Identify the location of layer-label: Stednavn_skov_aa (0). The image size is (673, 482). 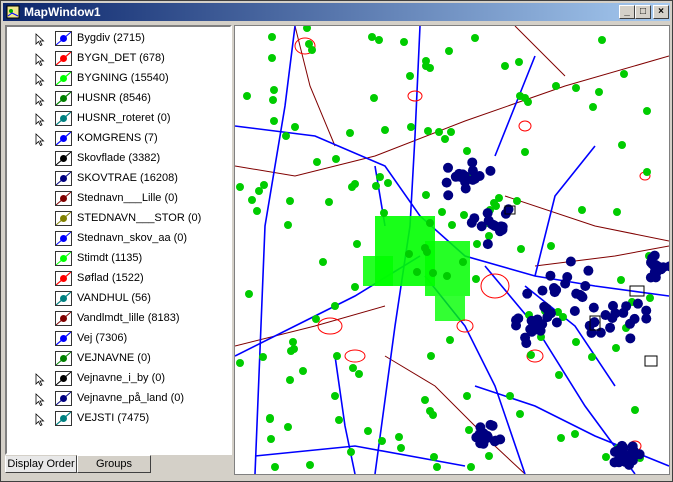
(132, 238).